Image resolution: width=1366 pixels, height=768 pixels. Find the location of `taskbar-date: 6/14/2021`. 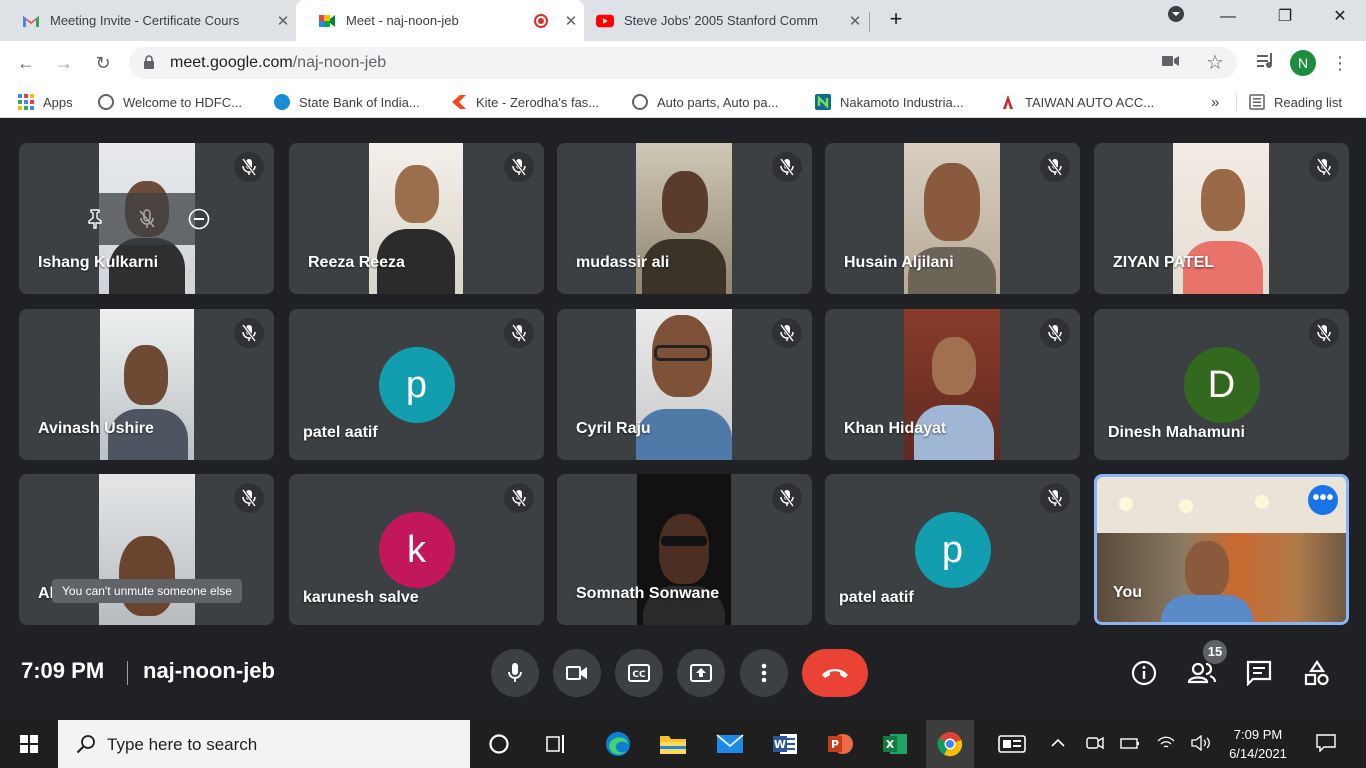

taskbar-date: 6/14/2021 is located at coordinates (1258, 753).